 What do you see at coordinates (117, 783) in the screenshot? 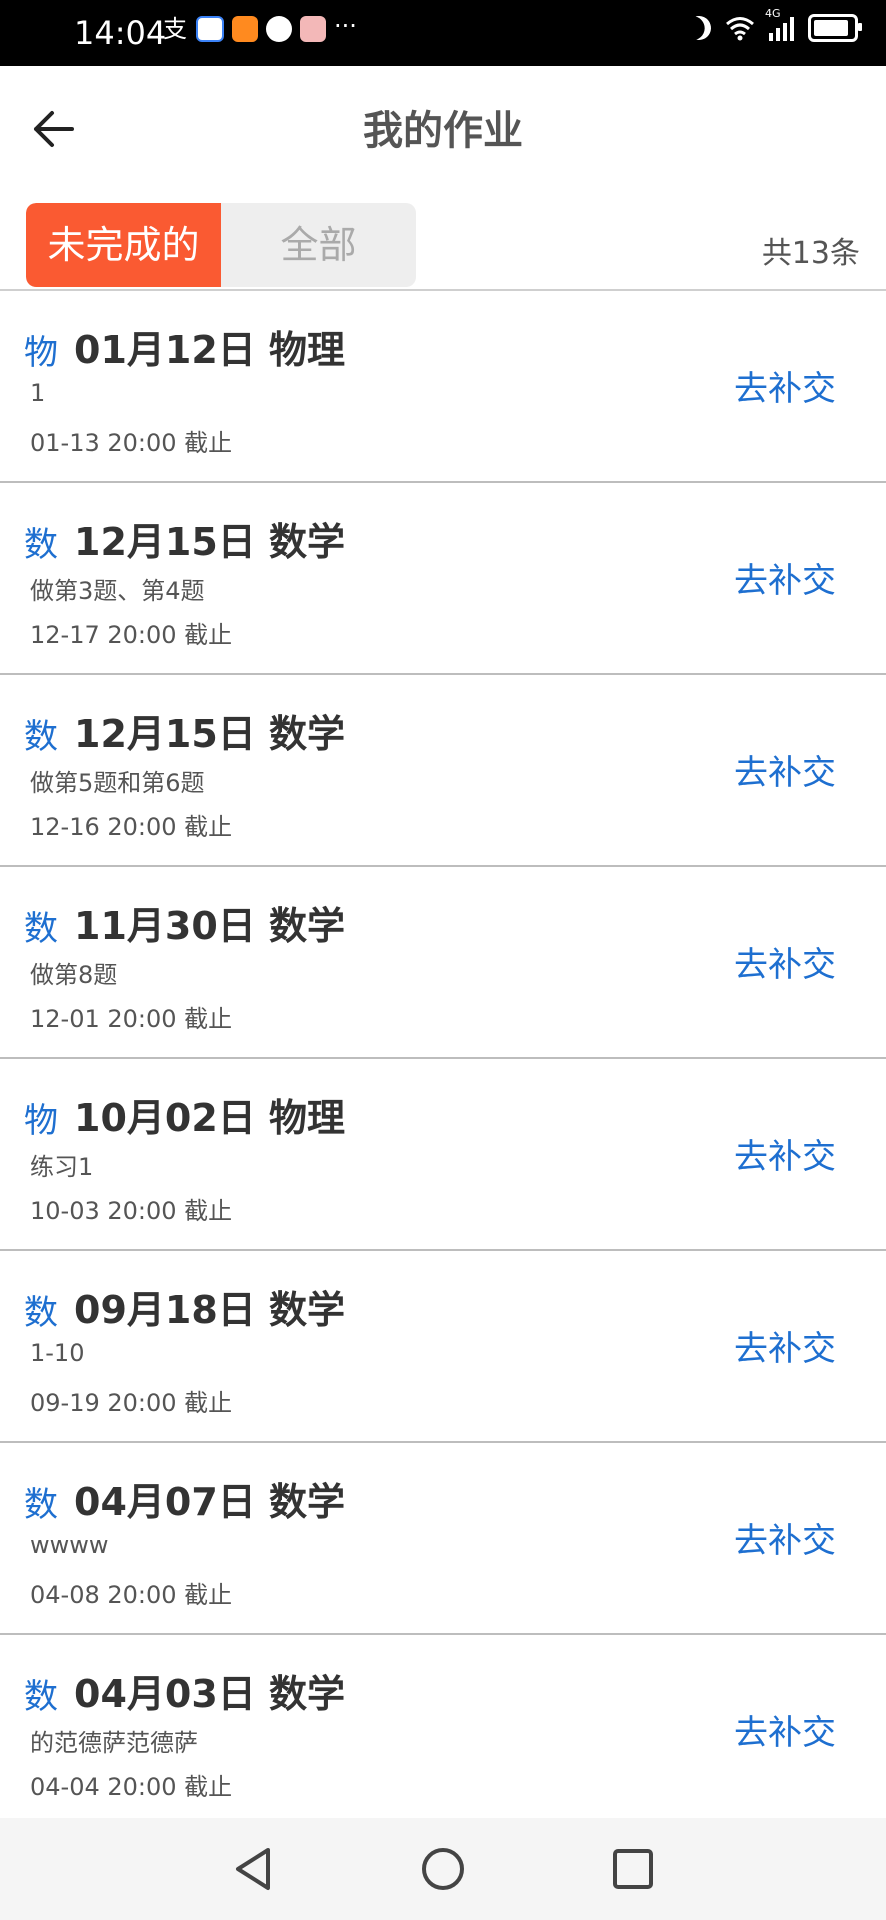
I see `item-description: 做第5题和第6题` at bounding box center [117, 783].